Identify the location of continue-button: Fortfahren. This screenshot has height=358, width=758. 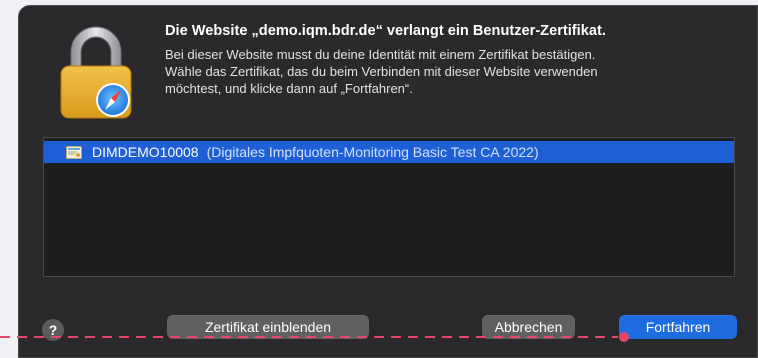
(678, 327).